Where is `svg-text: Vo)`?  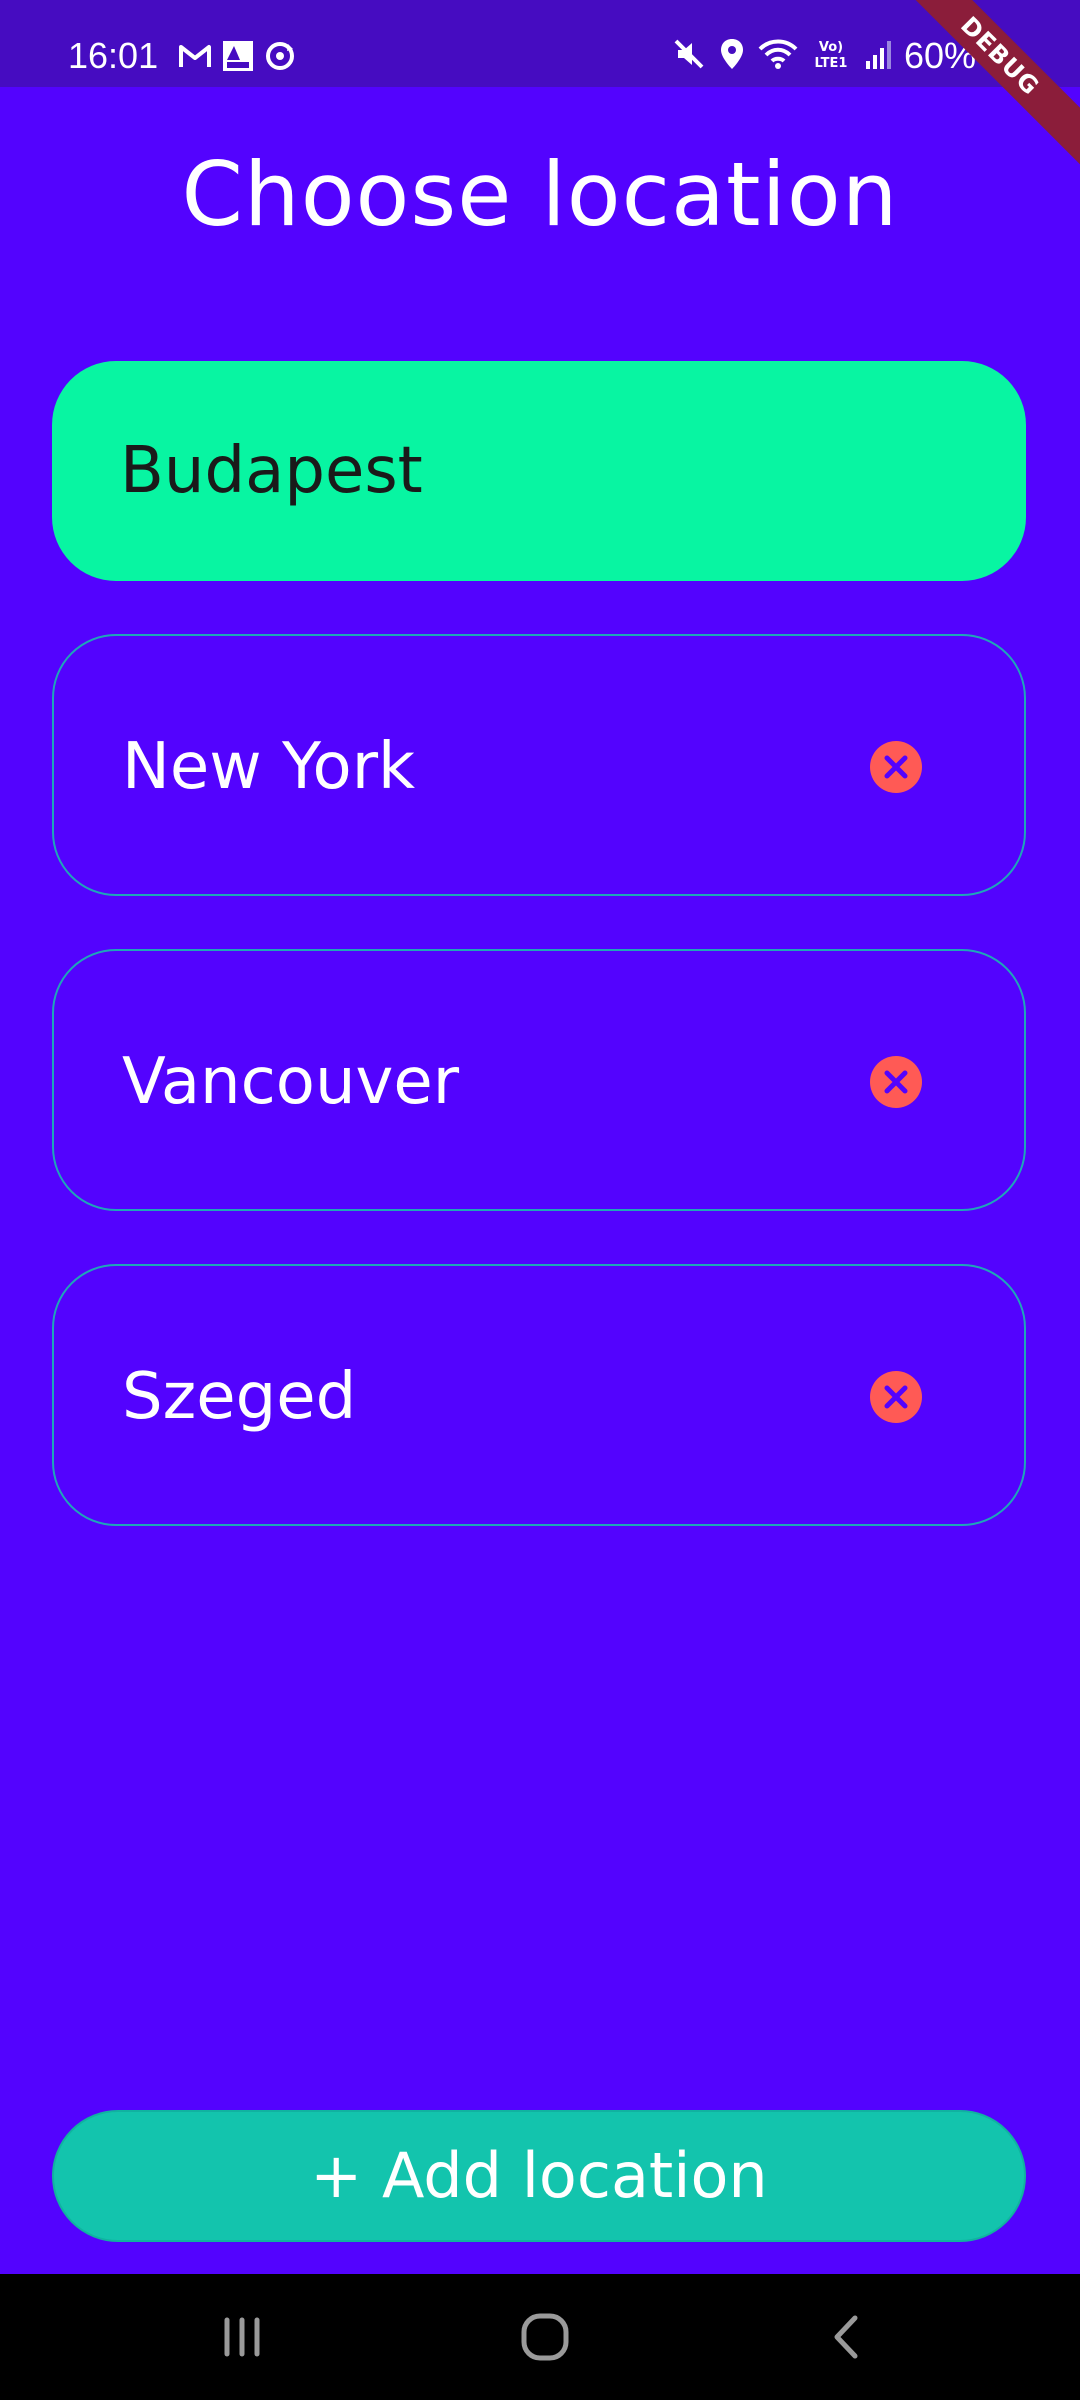 svg-text: Vo) is located at coordinates (831, 47).